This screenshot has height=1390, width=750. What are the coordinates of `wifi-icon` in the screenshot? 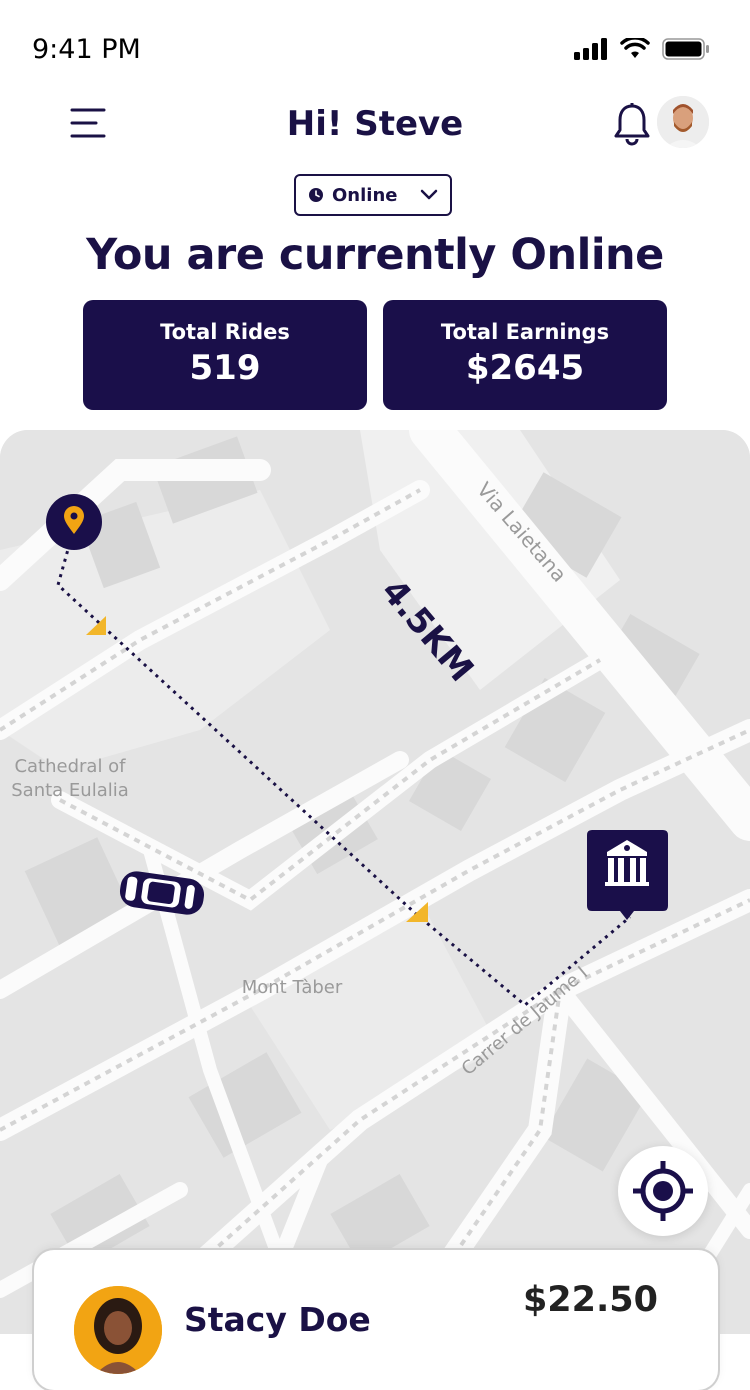 It's located at (635, 48).